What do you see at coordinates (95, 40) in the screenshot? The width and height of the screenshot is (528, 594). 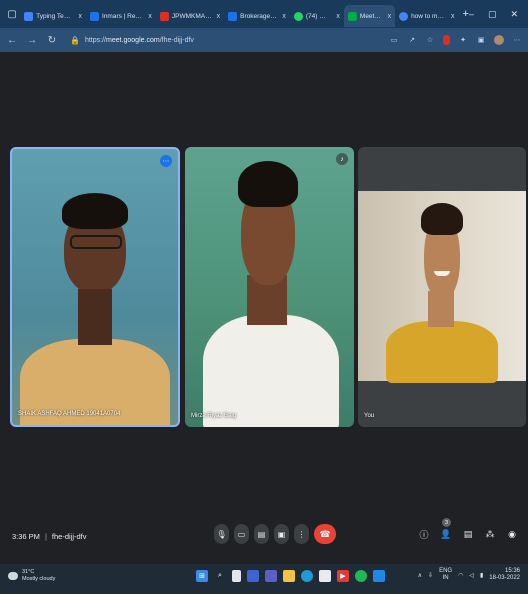 I see `url-scheme: https://` at bounding box center [95, 40].